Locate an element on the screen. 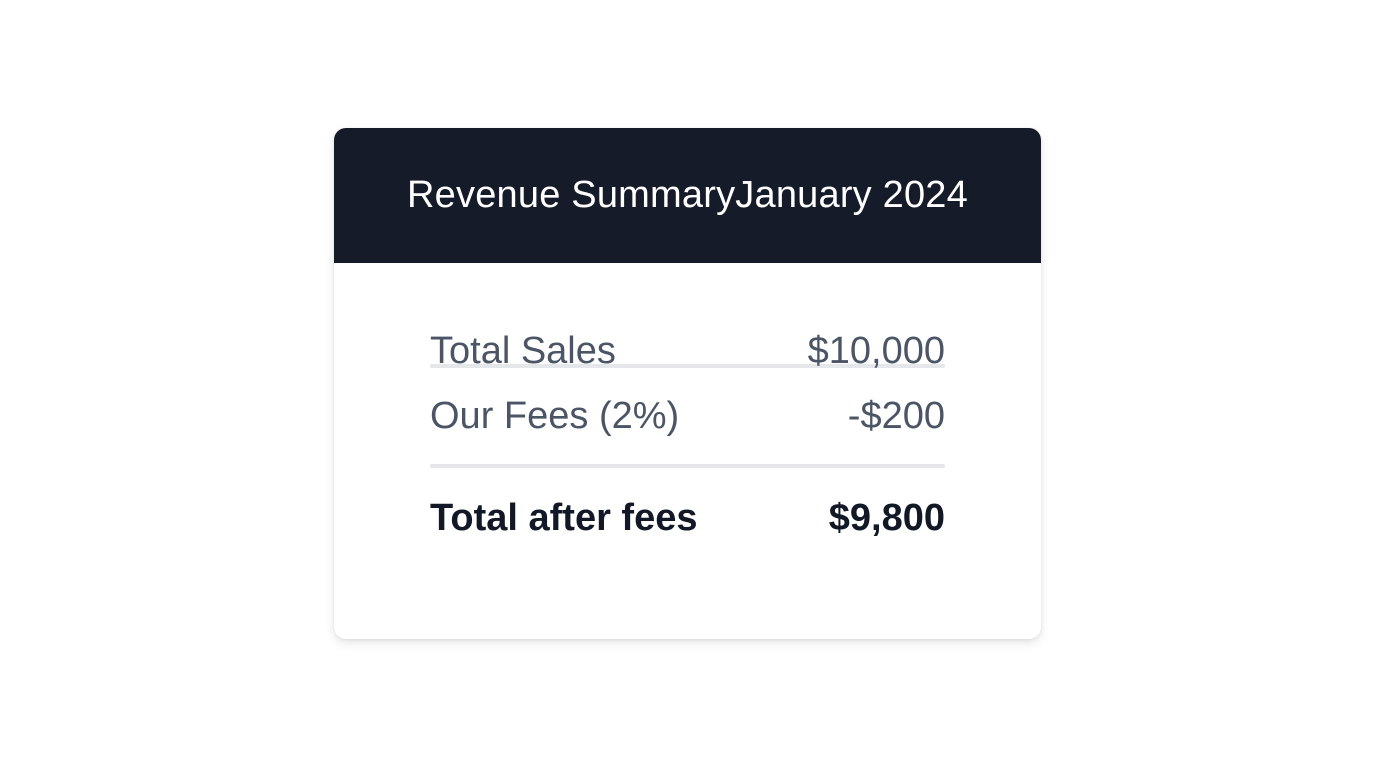 The height and width of the screenshot is (768, 1376). row-value: $10,000 is located at coordinates (876, 350).